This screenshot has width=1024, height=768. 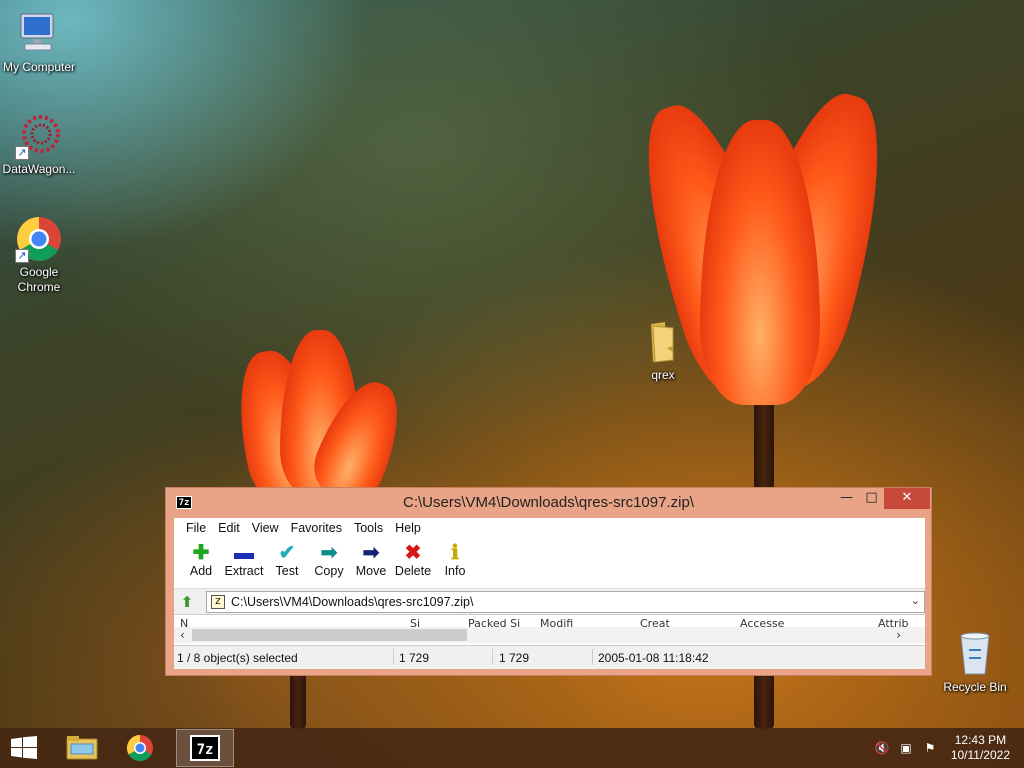 I want to click on menu-tools: Tools, so click(x=368, y=528).